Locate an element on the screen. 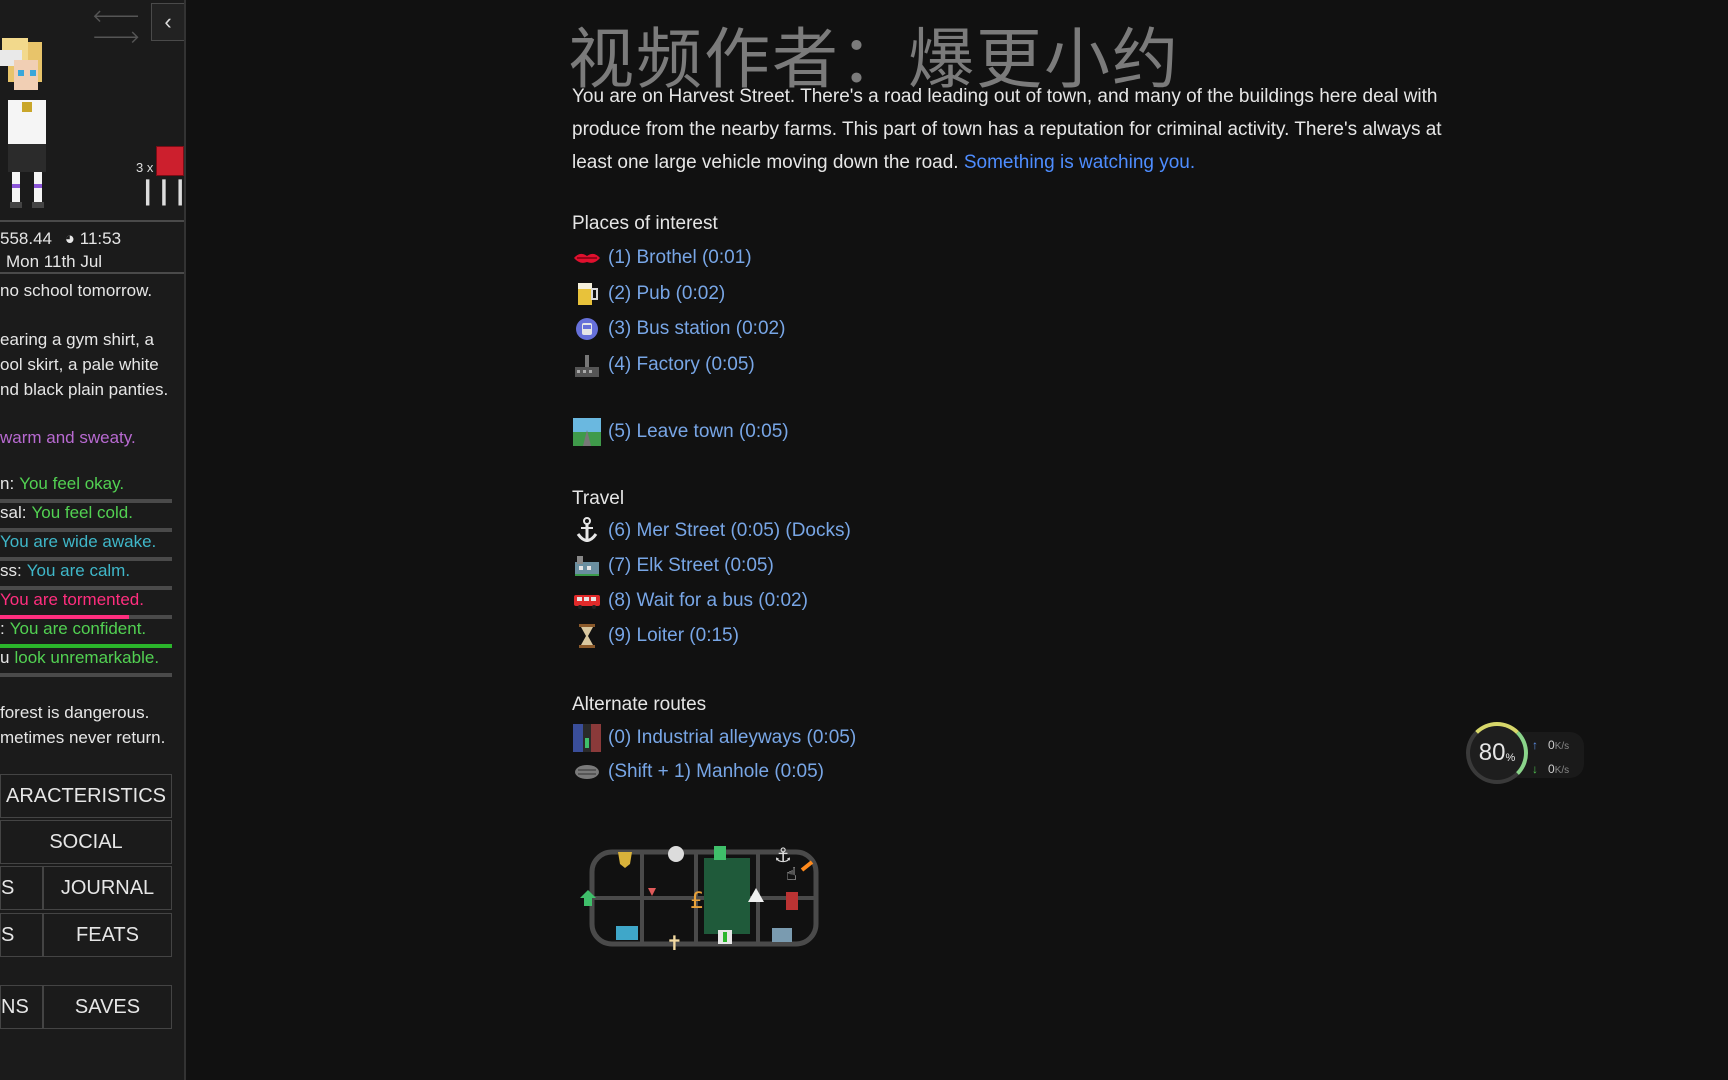  pill-icon is located at coordinates (170, 161).